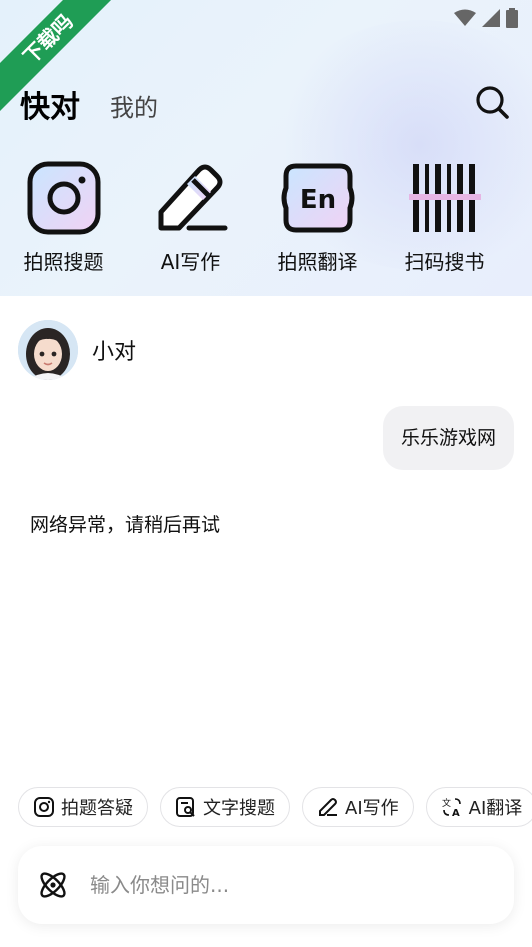 The image size is (532, 947). I want to click on chip-label: AI翻译, so click(495, 808).